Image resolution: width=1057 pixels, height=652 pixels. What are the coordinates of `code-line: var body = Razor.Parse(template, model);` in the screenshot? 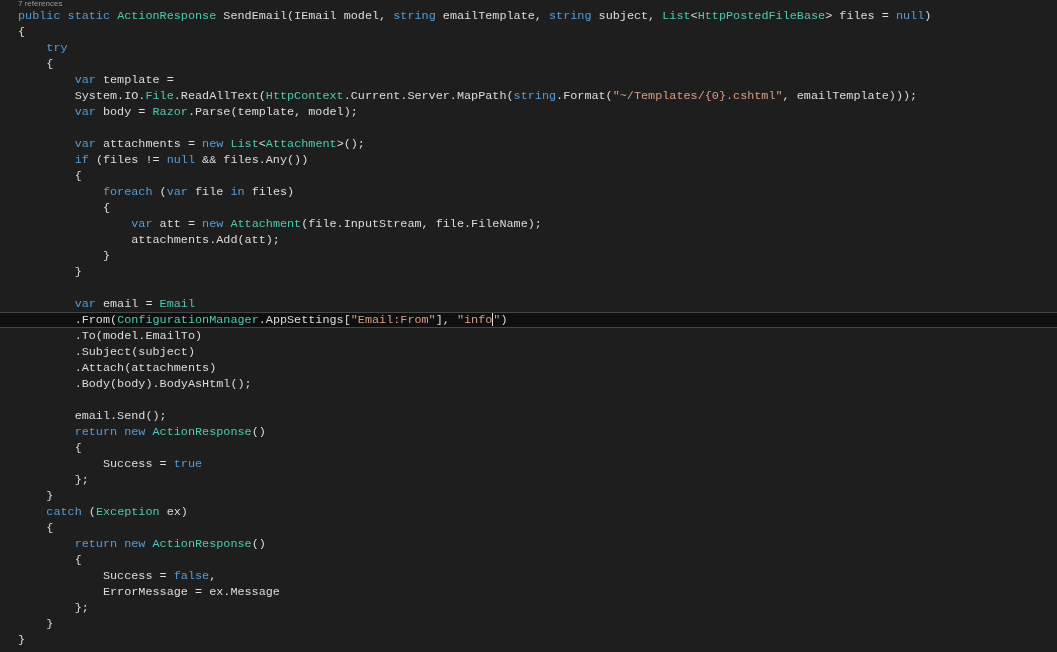 It's located at (216, 112).